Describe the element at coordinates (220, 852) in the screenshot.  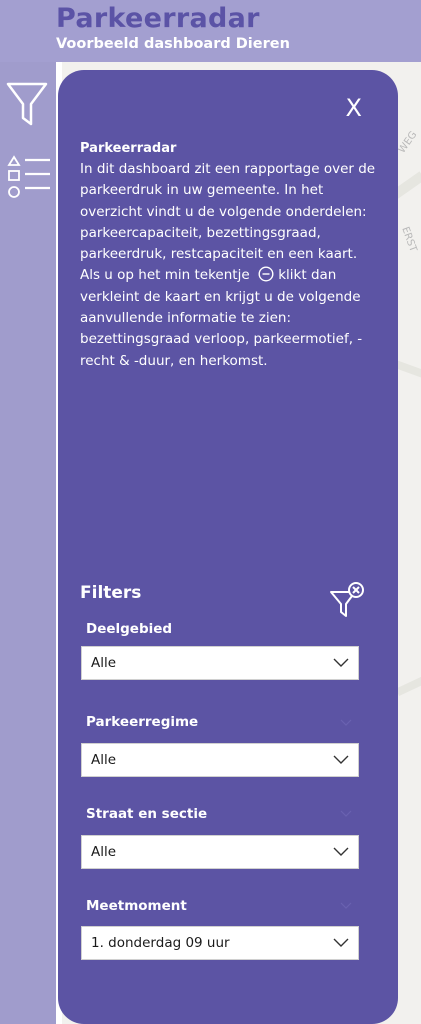
I see `dropdown-straat-en-sectie: Alle` at that location.